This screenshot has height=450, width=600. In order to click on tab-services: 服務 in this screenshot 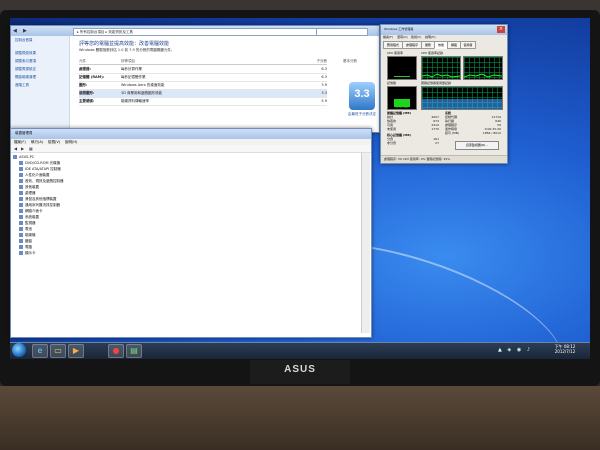, I will do `click(428, 45)`.